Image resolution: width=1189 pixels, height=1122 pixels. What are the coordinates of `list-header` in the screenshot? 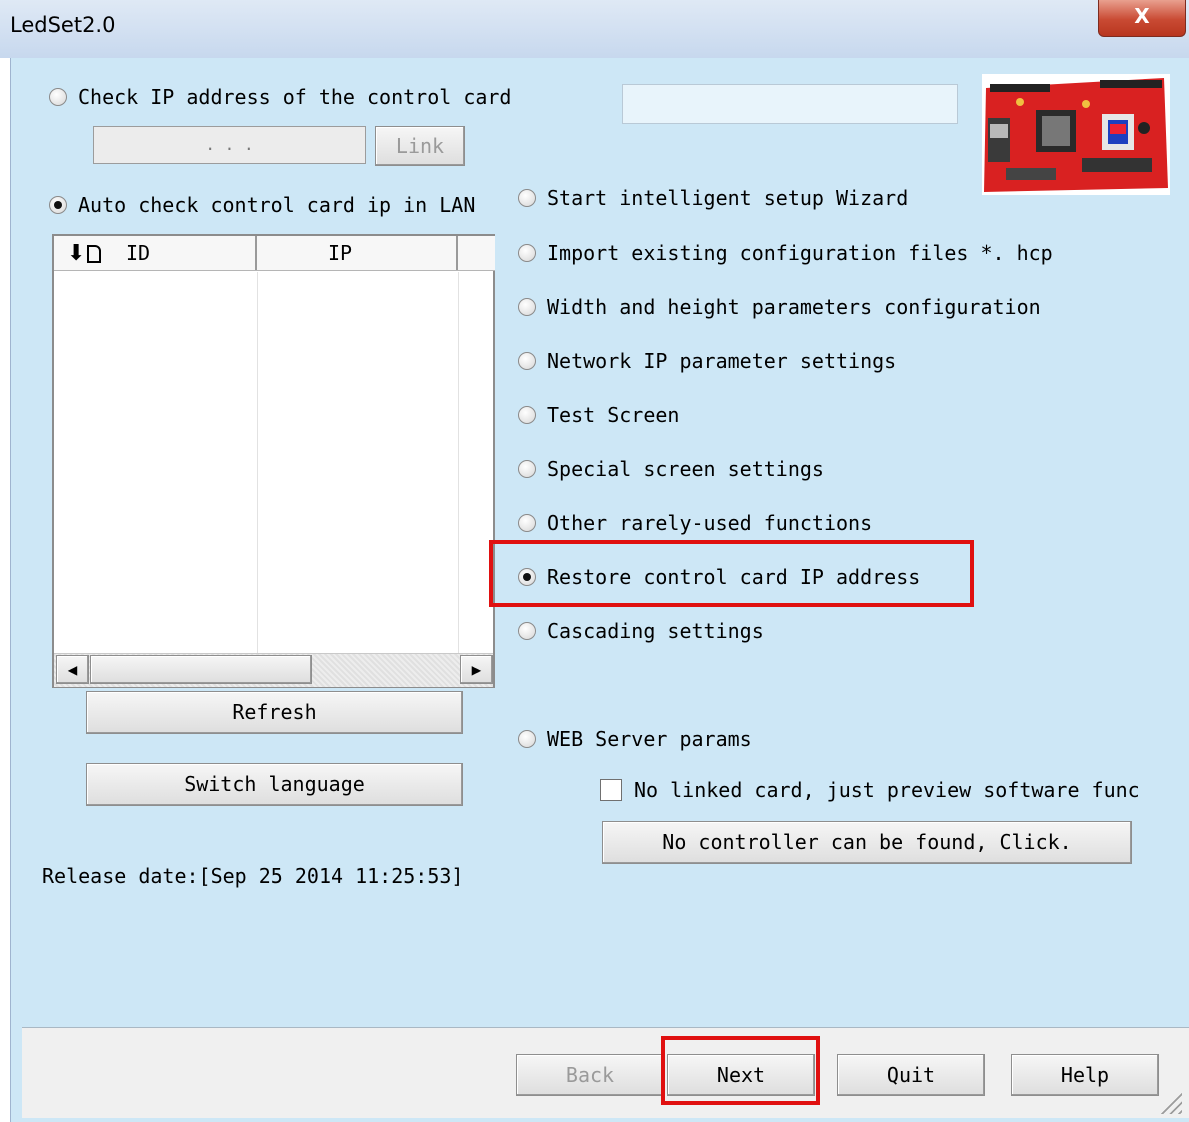 It's located at (274, 253).